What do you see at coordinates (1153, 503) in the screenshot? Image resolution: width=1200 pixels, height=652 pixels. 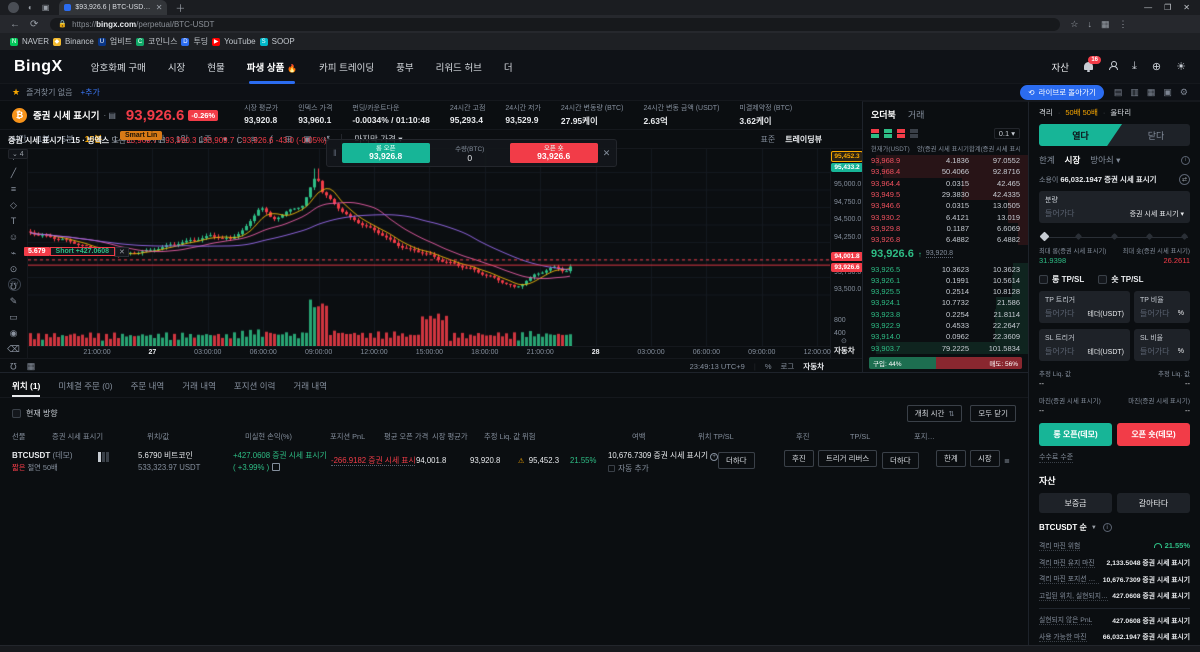 I see `transfer-button: 갈아타다` at bounding box center [1153, 503].